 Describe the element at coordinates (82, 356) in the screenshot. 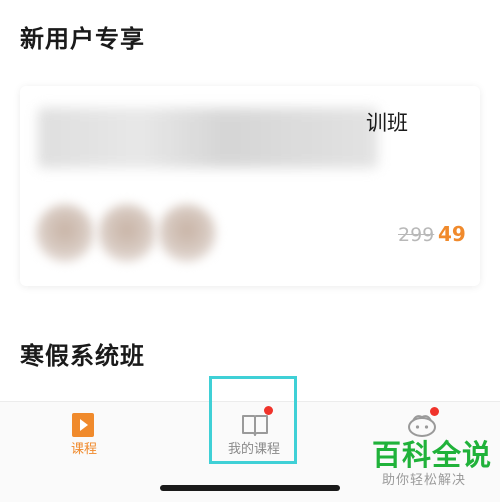

I see `winter-section-title: 寒假系统班` at that location.